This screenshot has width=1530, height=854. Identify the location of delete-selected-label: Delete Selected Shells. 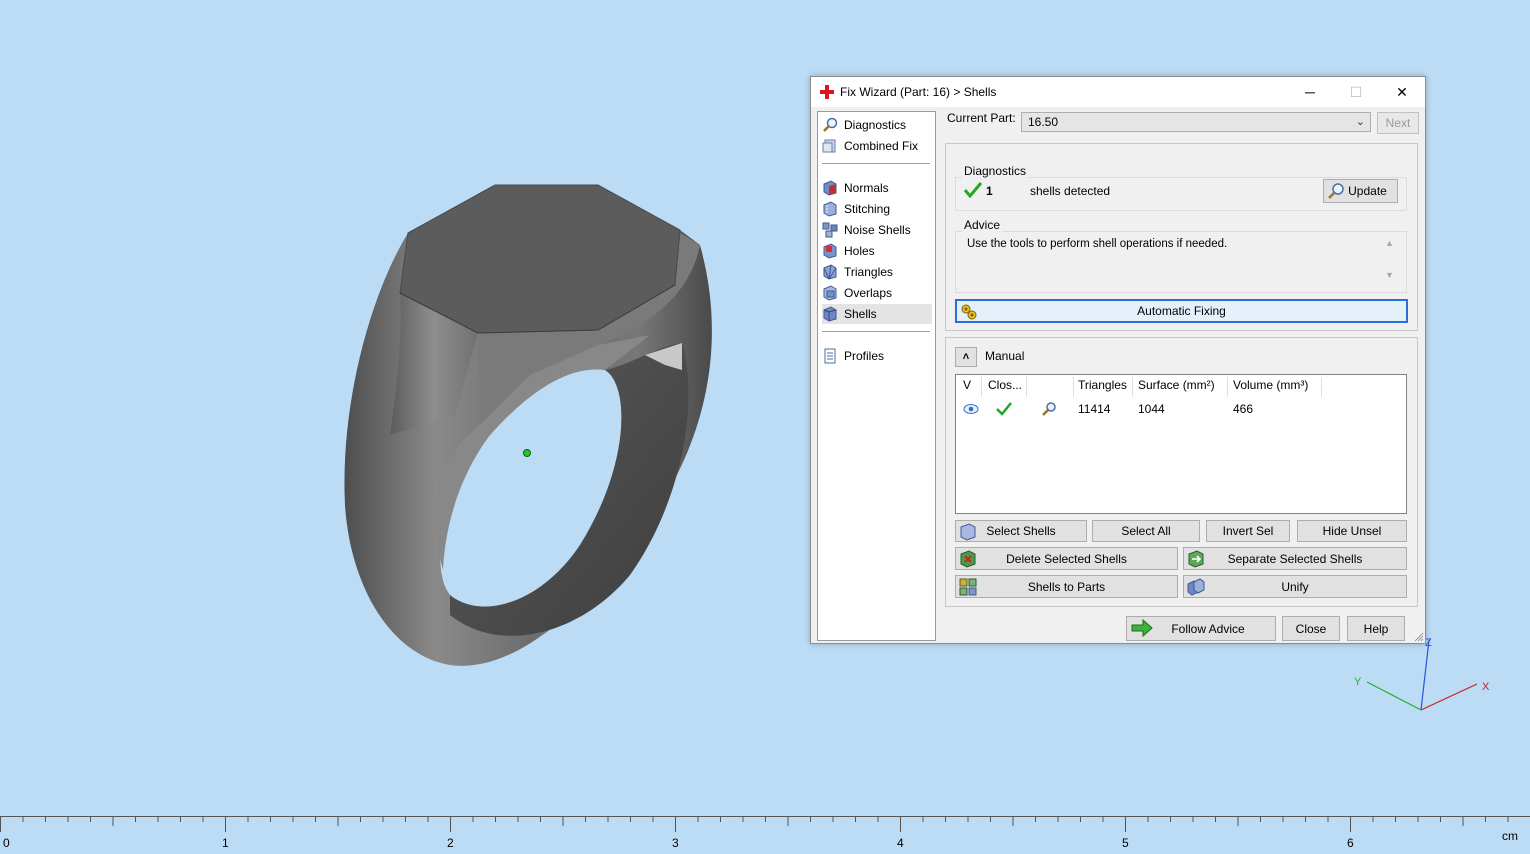
(1066, 558).